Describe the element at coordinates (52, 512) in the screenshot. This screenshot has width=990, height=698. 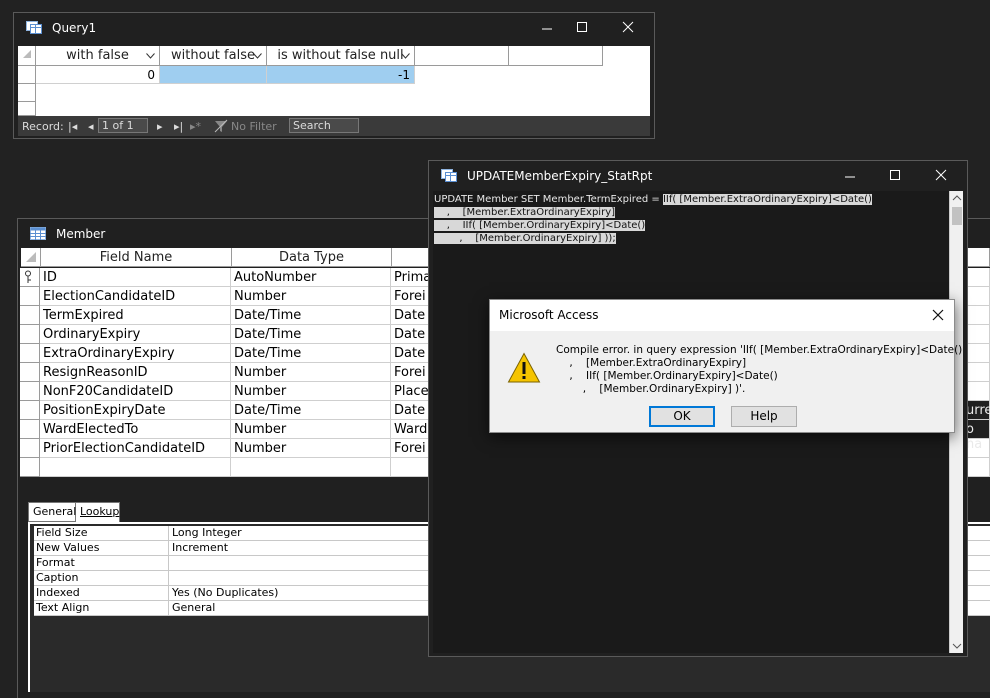
I see `tab-general: General` at that location.